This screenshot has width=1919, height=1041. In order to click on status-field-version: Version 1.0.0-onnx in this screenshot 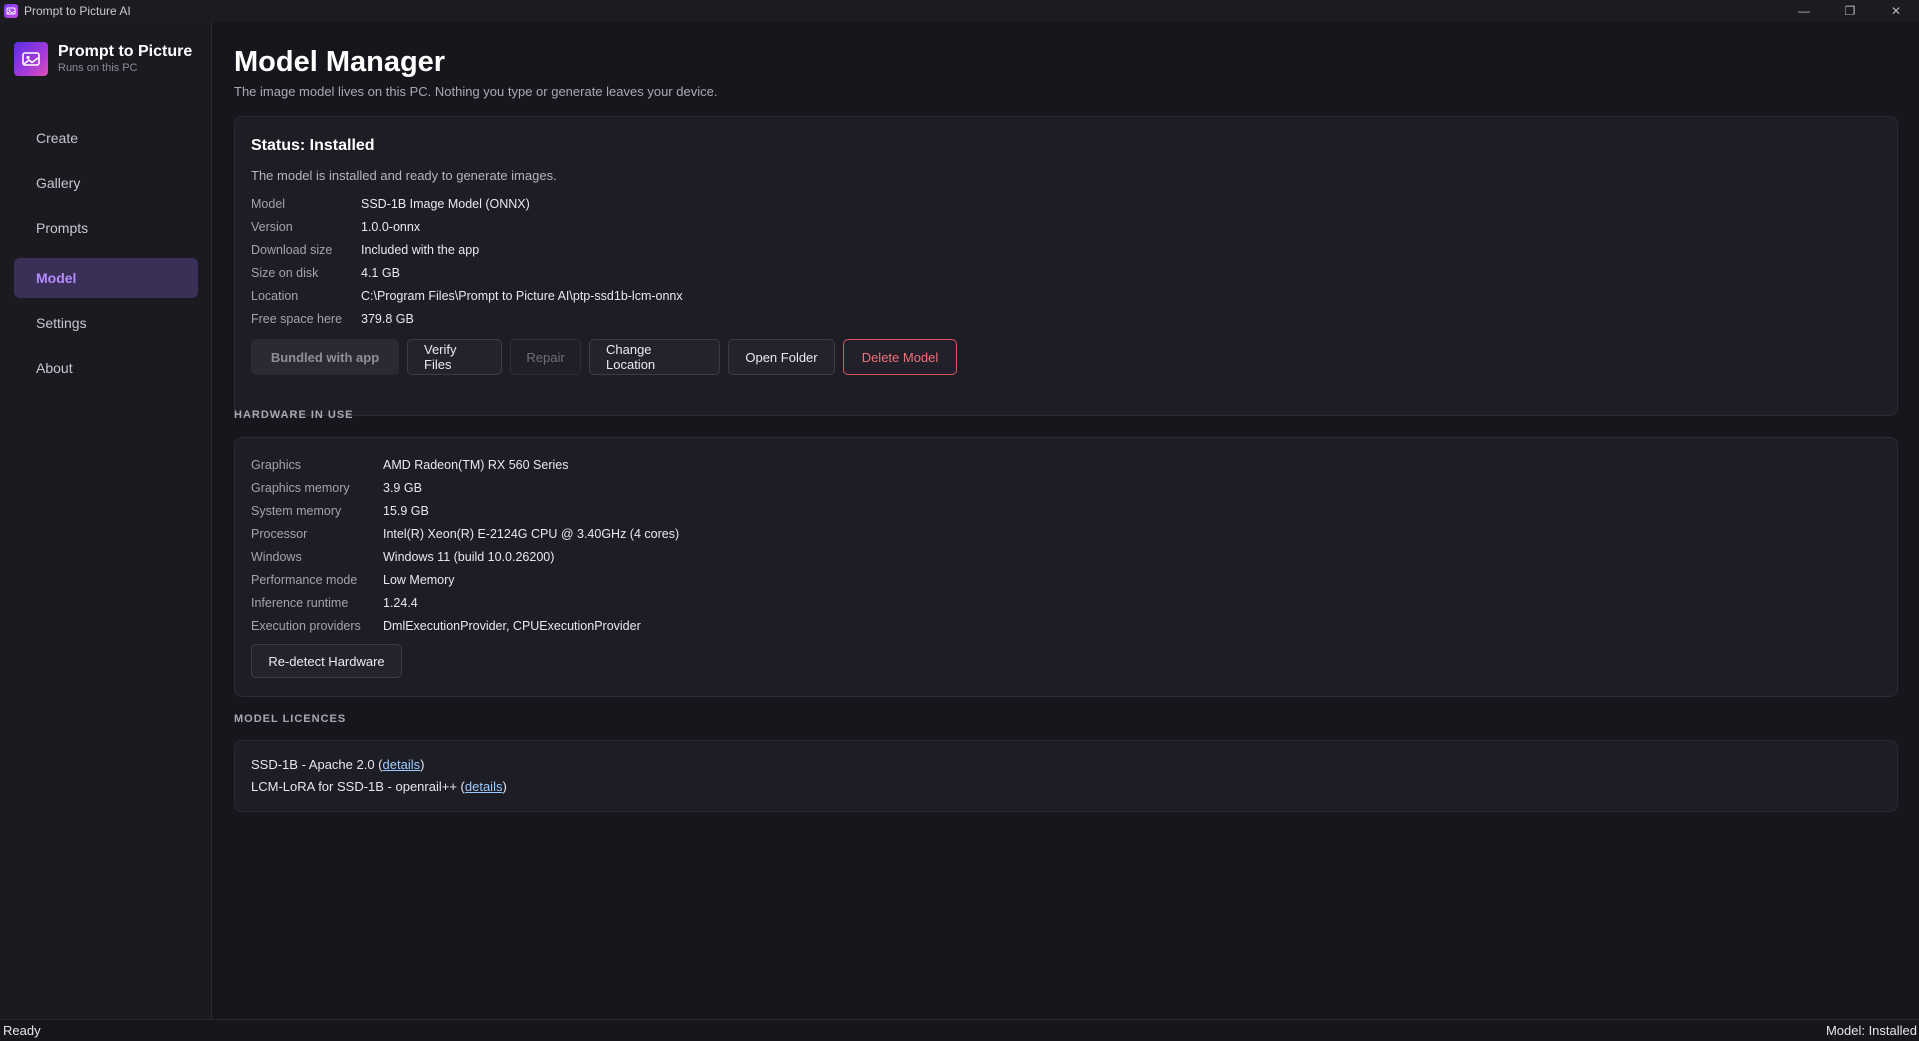, I will do `click(335, 227)`.